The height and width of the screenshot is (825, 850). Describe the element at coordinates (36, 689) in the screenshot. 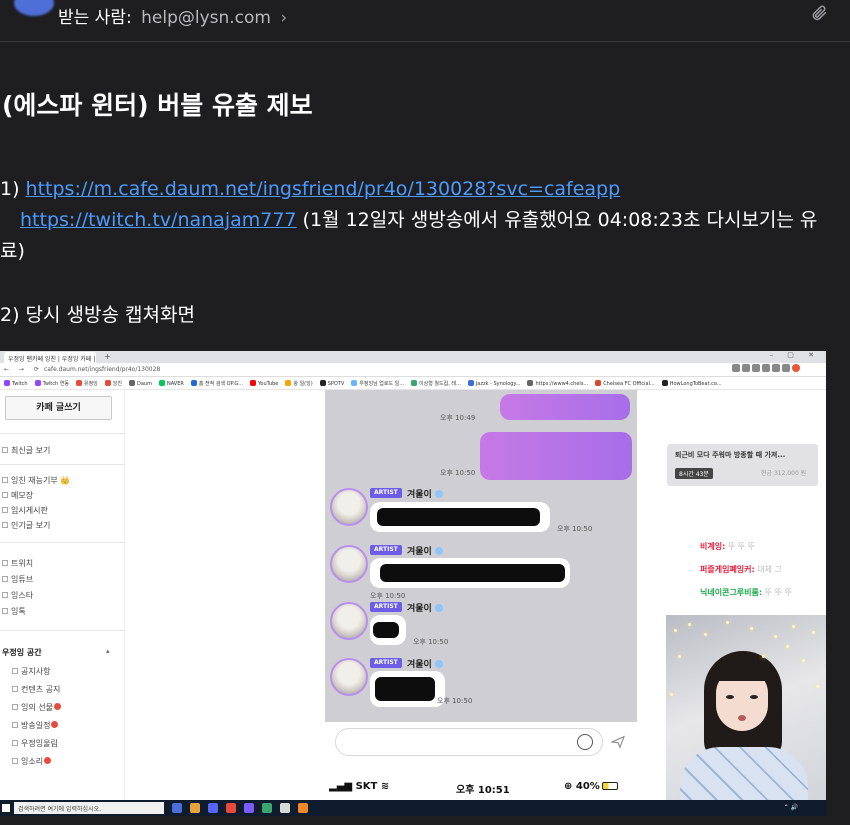

I see `sidebar-item: 컨텐츠 공지` at that location.